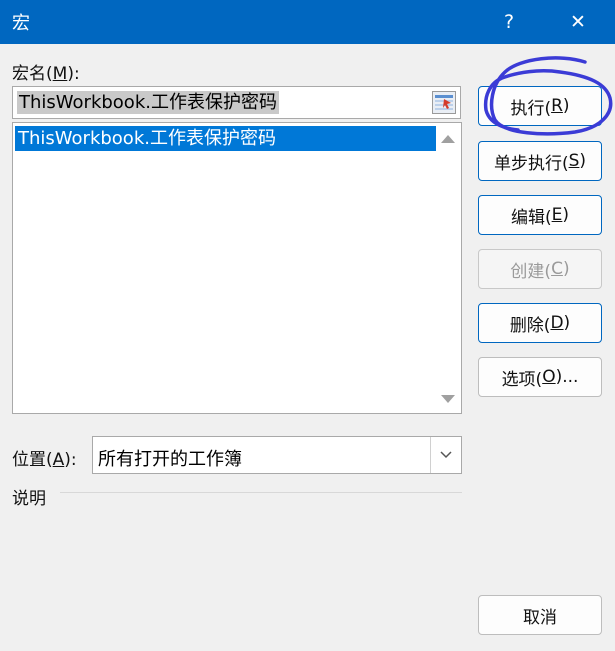  What do you see at coordinates (445, 455) in the screenshot?
I see `chevron-down-icon` at bounding box center [445, 455].